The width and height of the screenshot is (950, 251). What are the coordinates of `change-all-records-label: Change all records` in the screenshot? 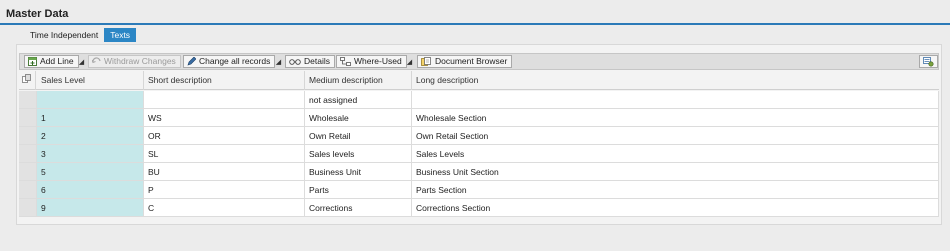 It's located at (235, 61).